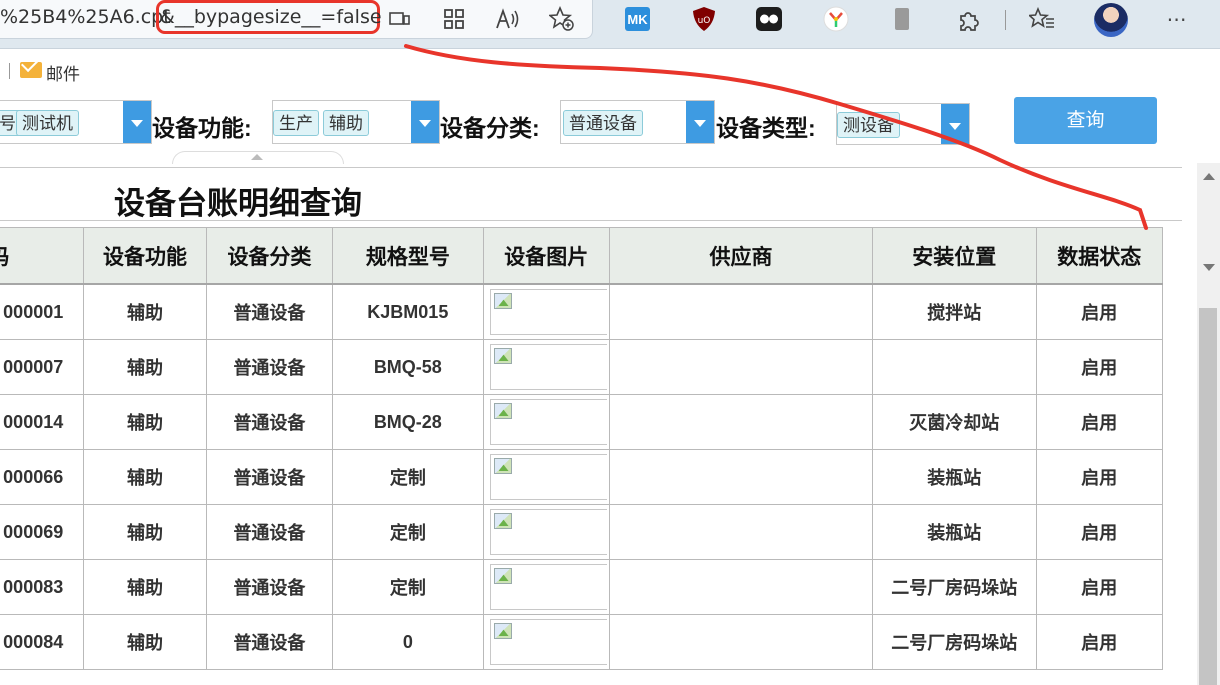 The height and width of the screenshot is (685, 1220). I want to click on table-row: 000069 辅助 普通设备 定制 装瓶站 启用, so click(582, 532).